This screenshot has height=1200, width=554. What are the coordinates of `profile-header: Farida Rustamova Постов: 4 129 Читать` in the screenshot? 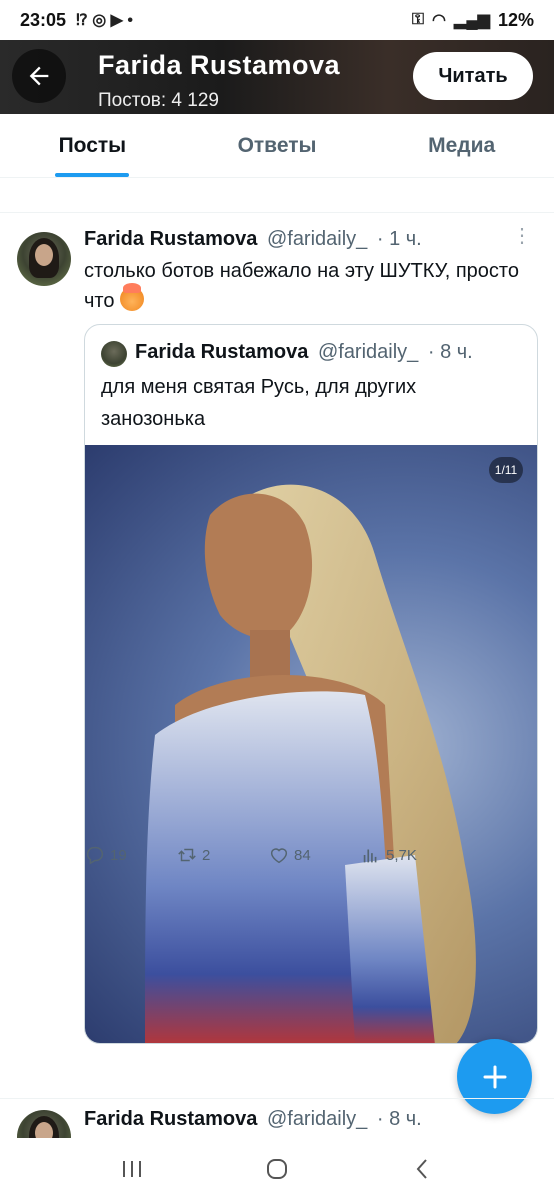 It's located at (277, 77).